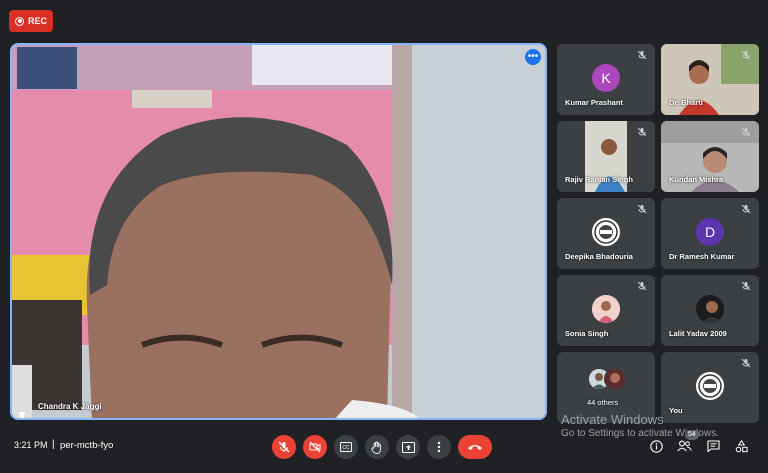  I want to click on participant-tile: K Kumar Prashant, so click(606, 79).